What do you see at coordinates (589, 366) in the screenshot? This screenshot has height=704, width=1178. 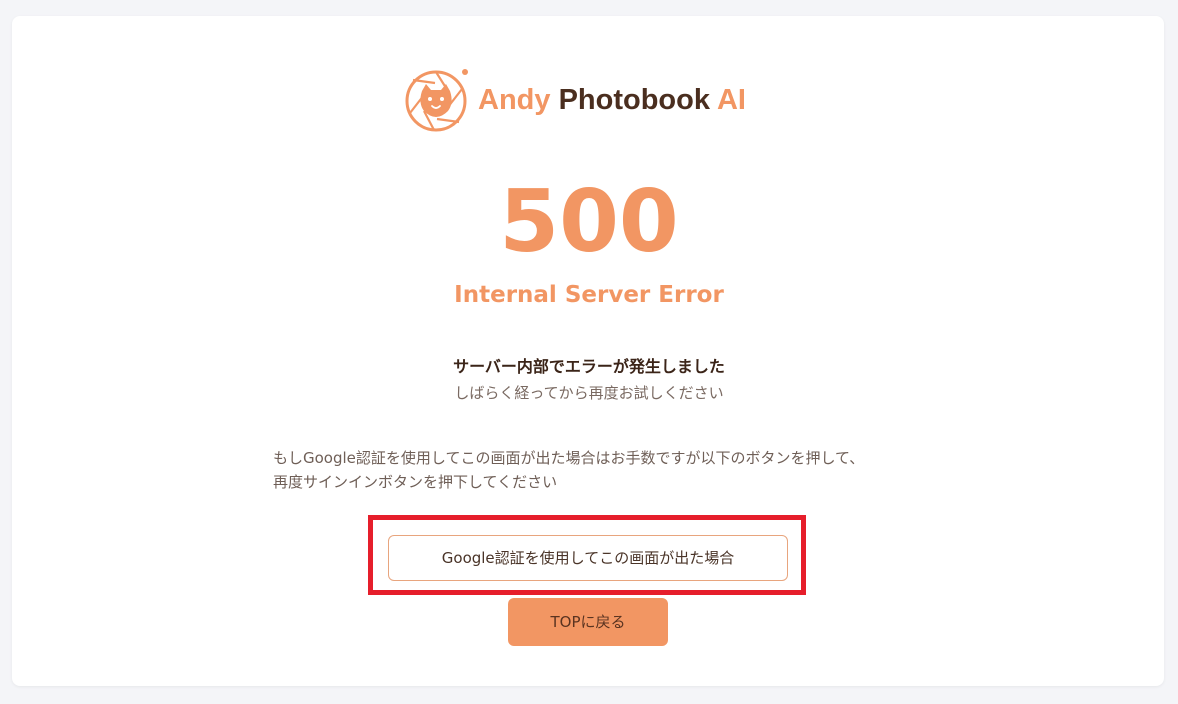 I see `error-message-main: サーバー内部でエラーが発生しました` at bounding box center [589, 366].